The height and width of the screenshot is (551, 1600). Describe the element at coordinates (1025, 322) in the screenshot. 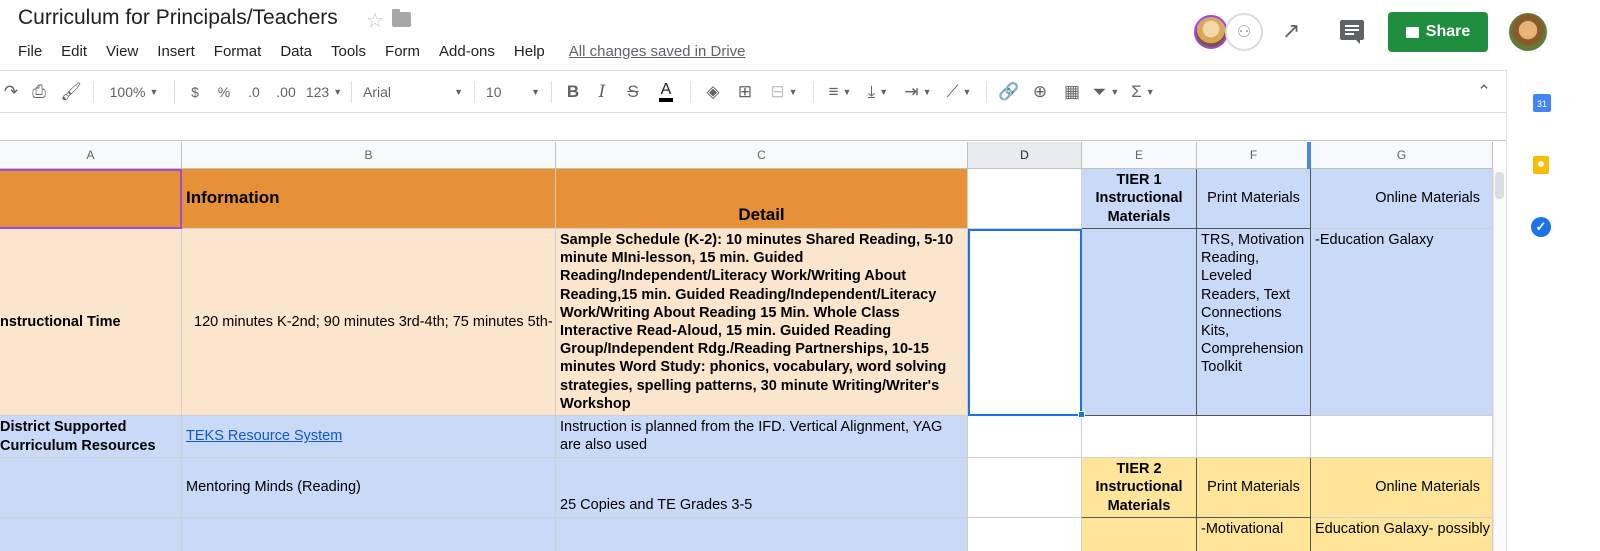

I see `cell-d2` at that location.